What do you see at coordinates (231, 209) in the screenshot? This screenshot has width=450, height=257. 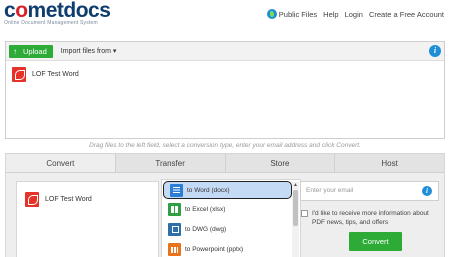 I see `format-option-excel: to Excel (xlsx)` at bounding box center [231, 209].